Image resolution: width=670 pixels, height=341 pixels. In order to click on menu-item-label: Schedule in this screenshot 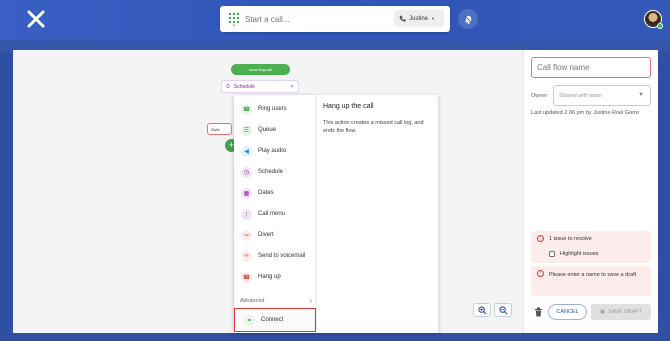, I will do `click(271, 172)`.